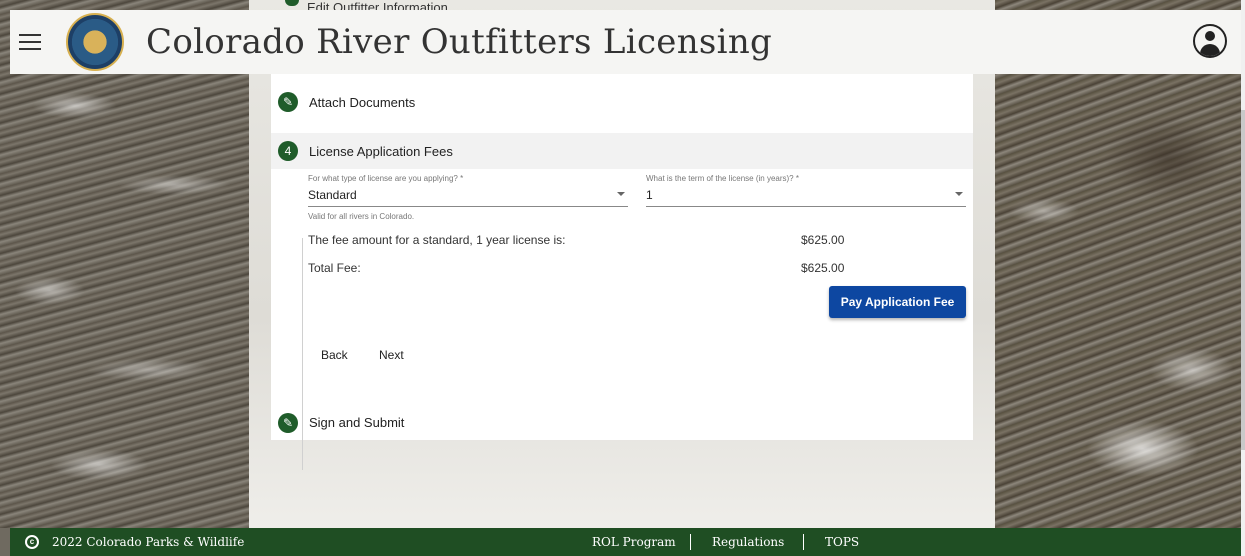 The image size is (1245, 556). What do you see at coordinates (391, 355) in the screenshot?
I see `next-button: Next` at bounding box center [391, 355].